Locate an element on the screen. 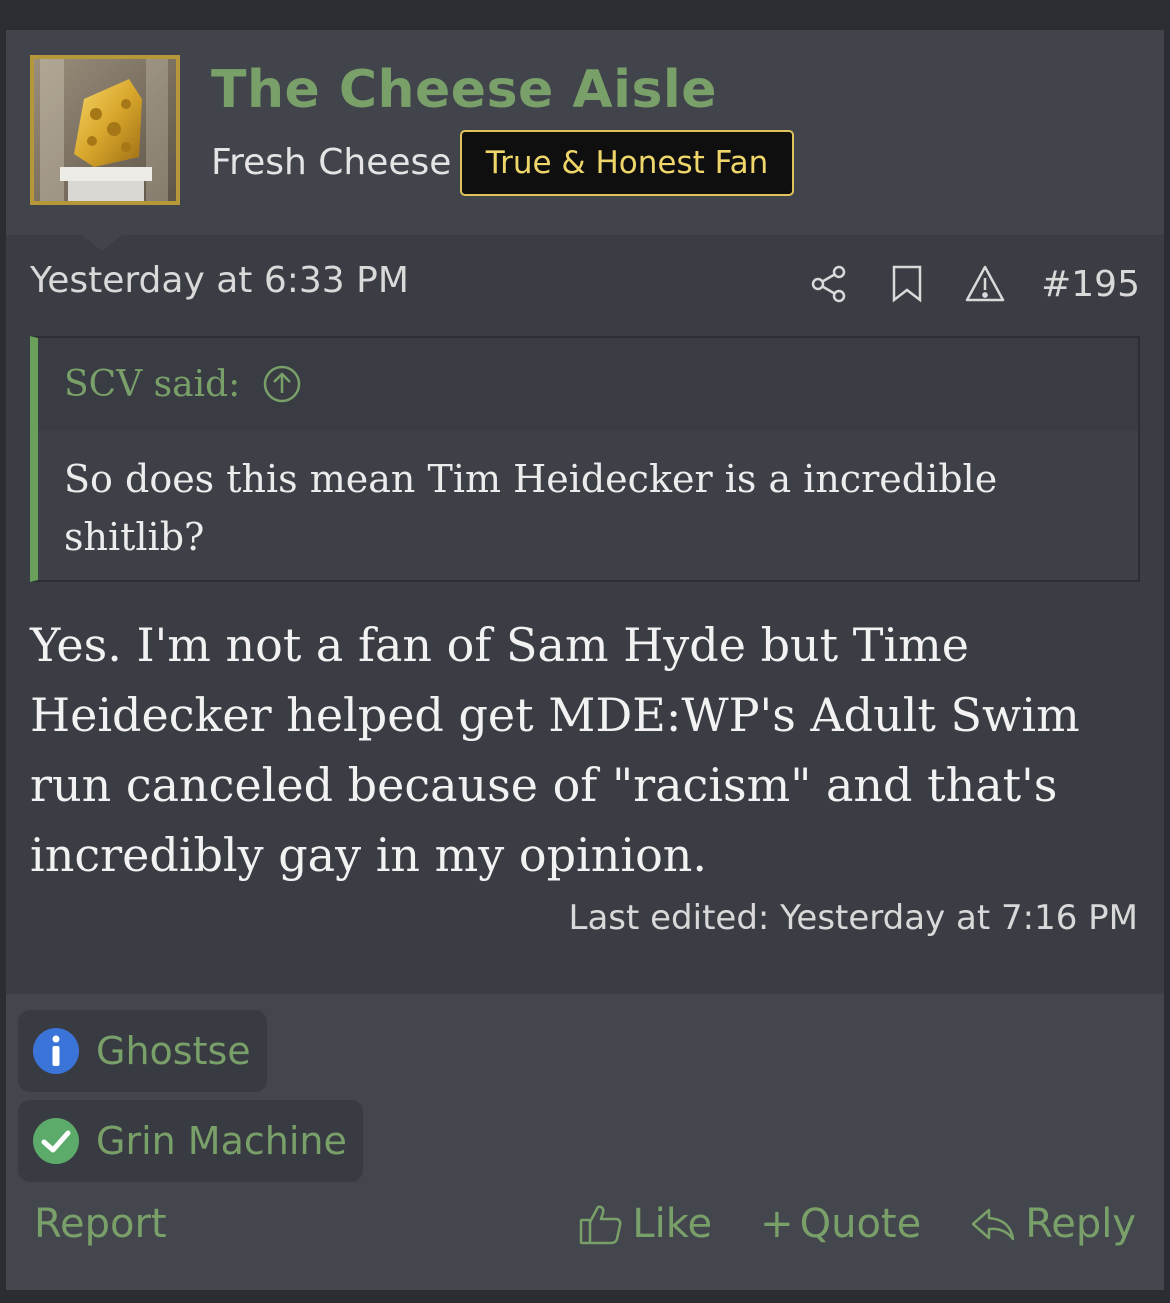 This screenshot has width=1170, height=1303. check-icon is located at coordinates (56, 1141).